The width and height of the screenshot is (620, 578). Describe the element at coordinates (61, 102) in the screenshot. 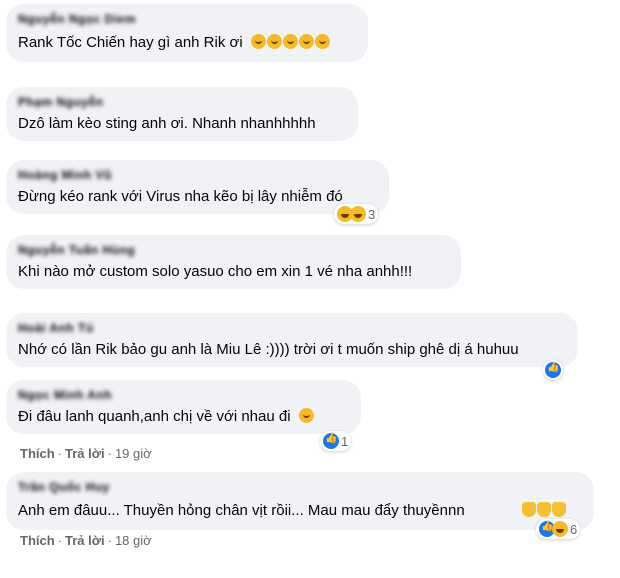

I see `commenter-name: Phạm Nguyễn` at that location.